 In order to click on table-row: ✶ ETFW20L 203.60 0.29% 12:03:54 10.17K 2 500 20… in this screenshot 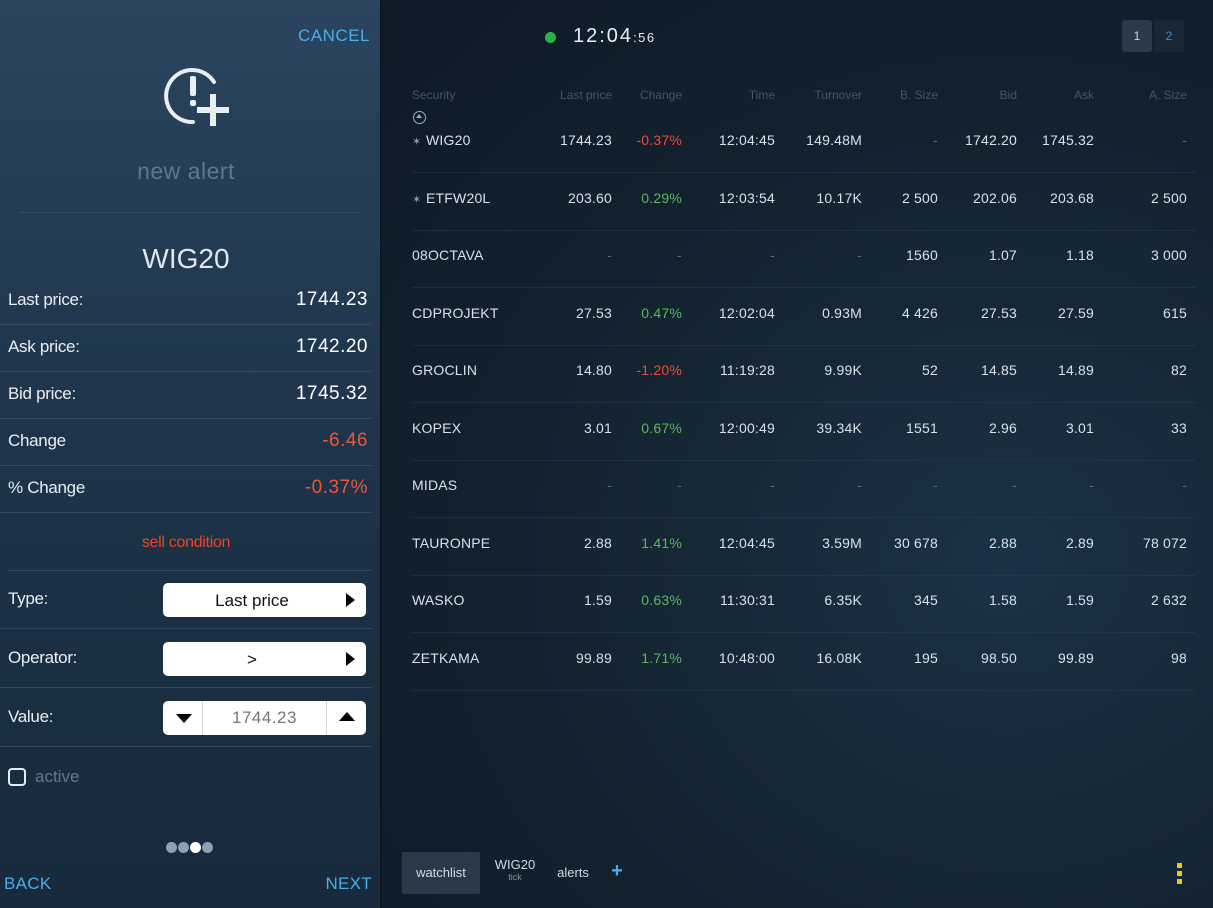, I will do `click(803, 202)`.